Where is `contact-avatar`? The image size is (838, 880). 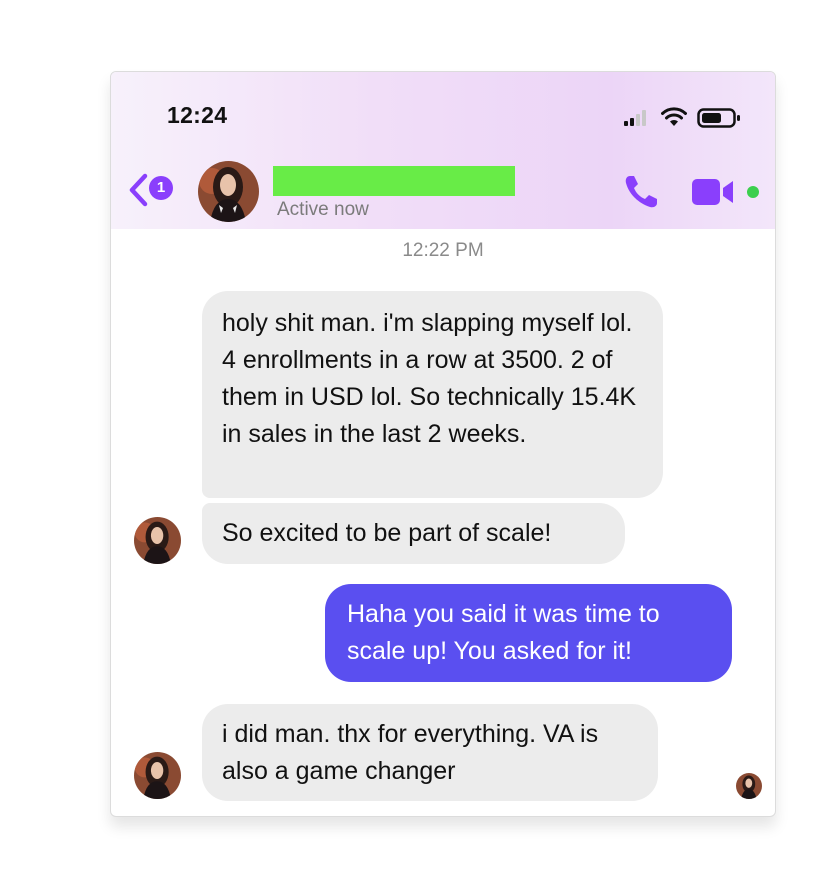 contact-avatar is located at coordinates (228, 191).